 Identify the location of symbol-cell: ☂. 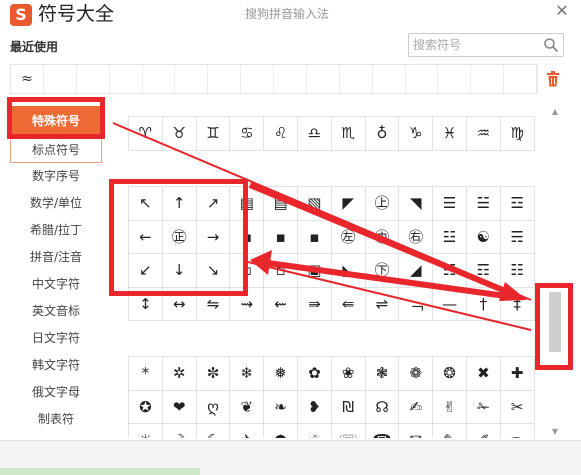
(281, 431).